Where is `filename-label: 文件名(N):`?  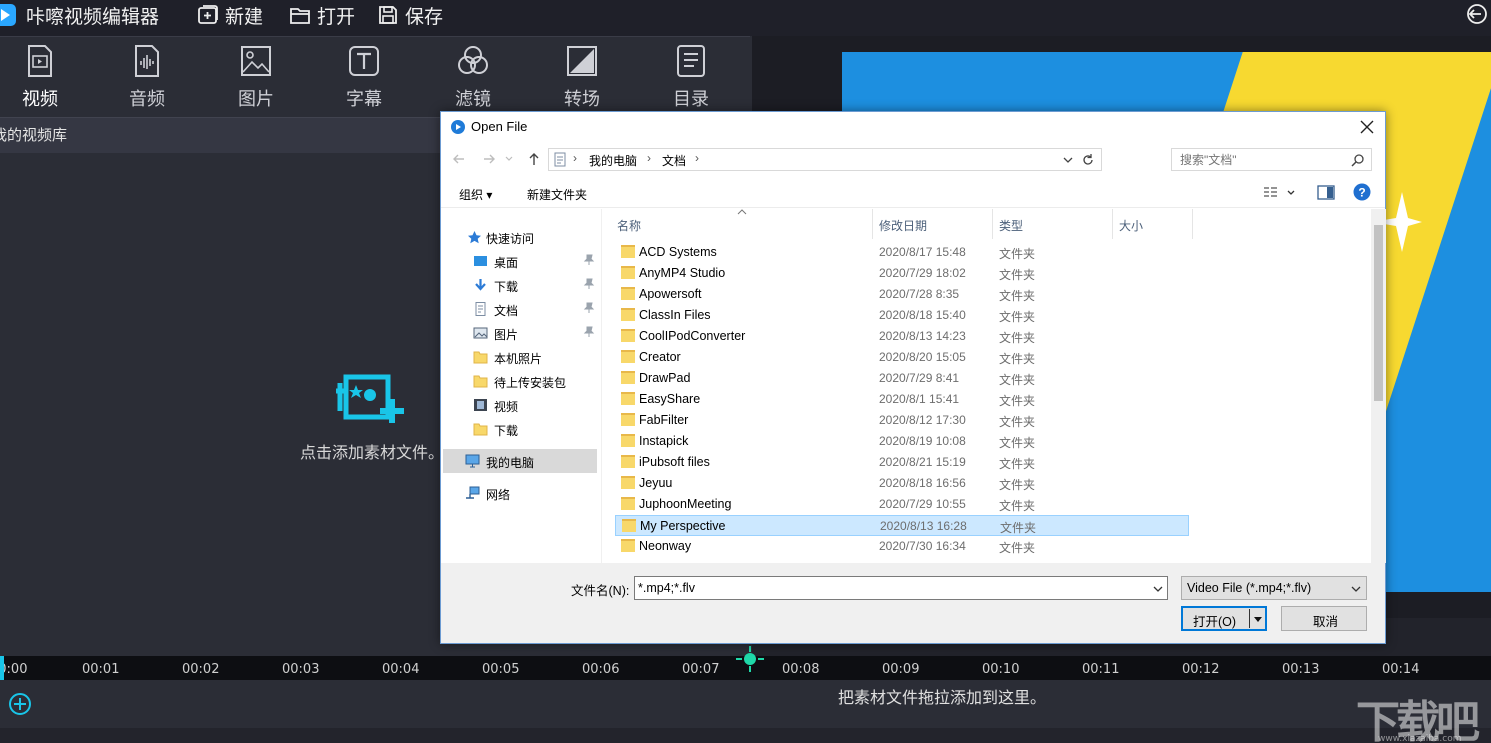
filename-label: 文件名(N): is located at coordinates (600, 591).